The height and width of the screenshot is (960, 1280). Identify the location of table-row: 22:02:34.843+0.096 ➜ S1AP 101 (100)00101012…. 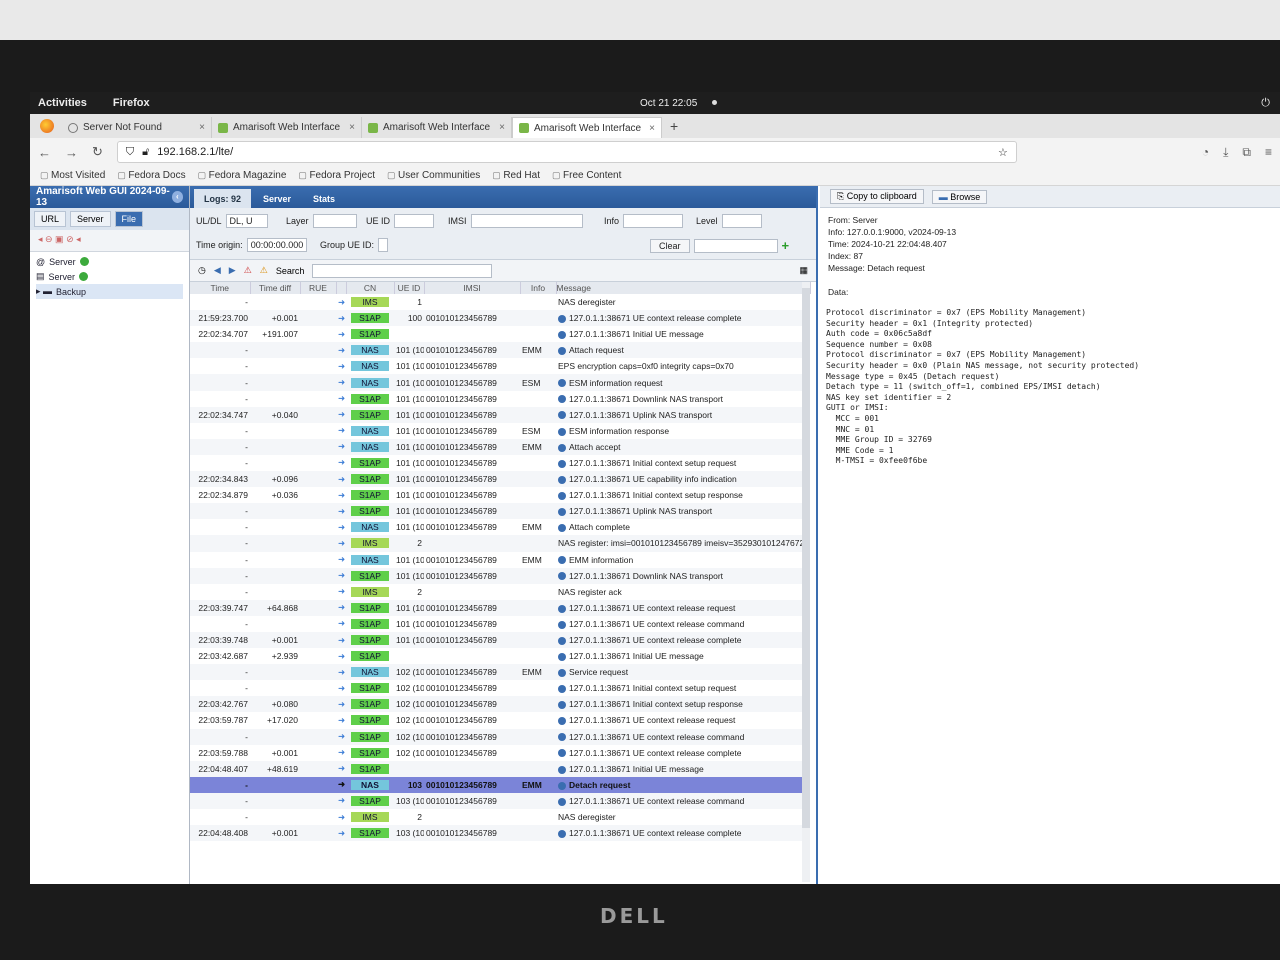
(500, 479).